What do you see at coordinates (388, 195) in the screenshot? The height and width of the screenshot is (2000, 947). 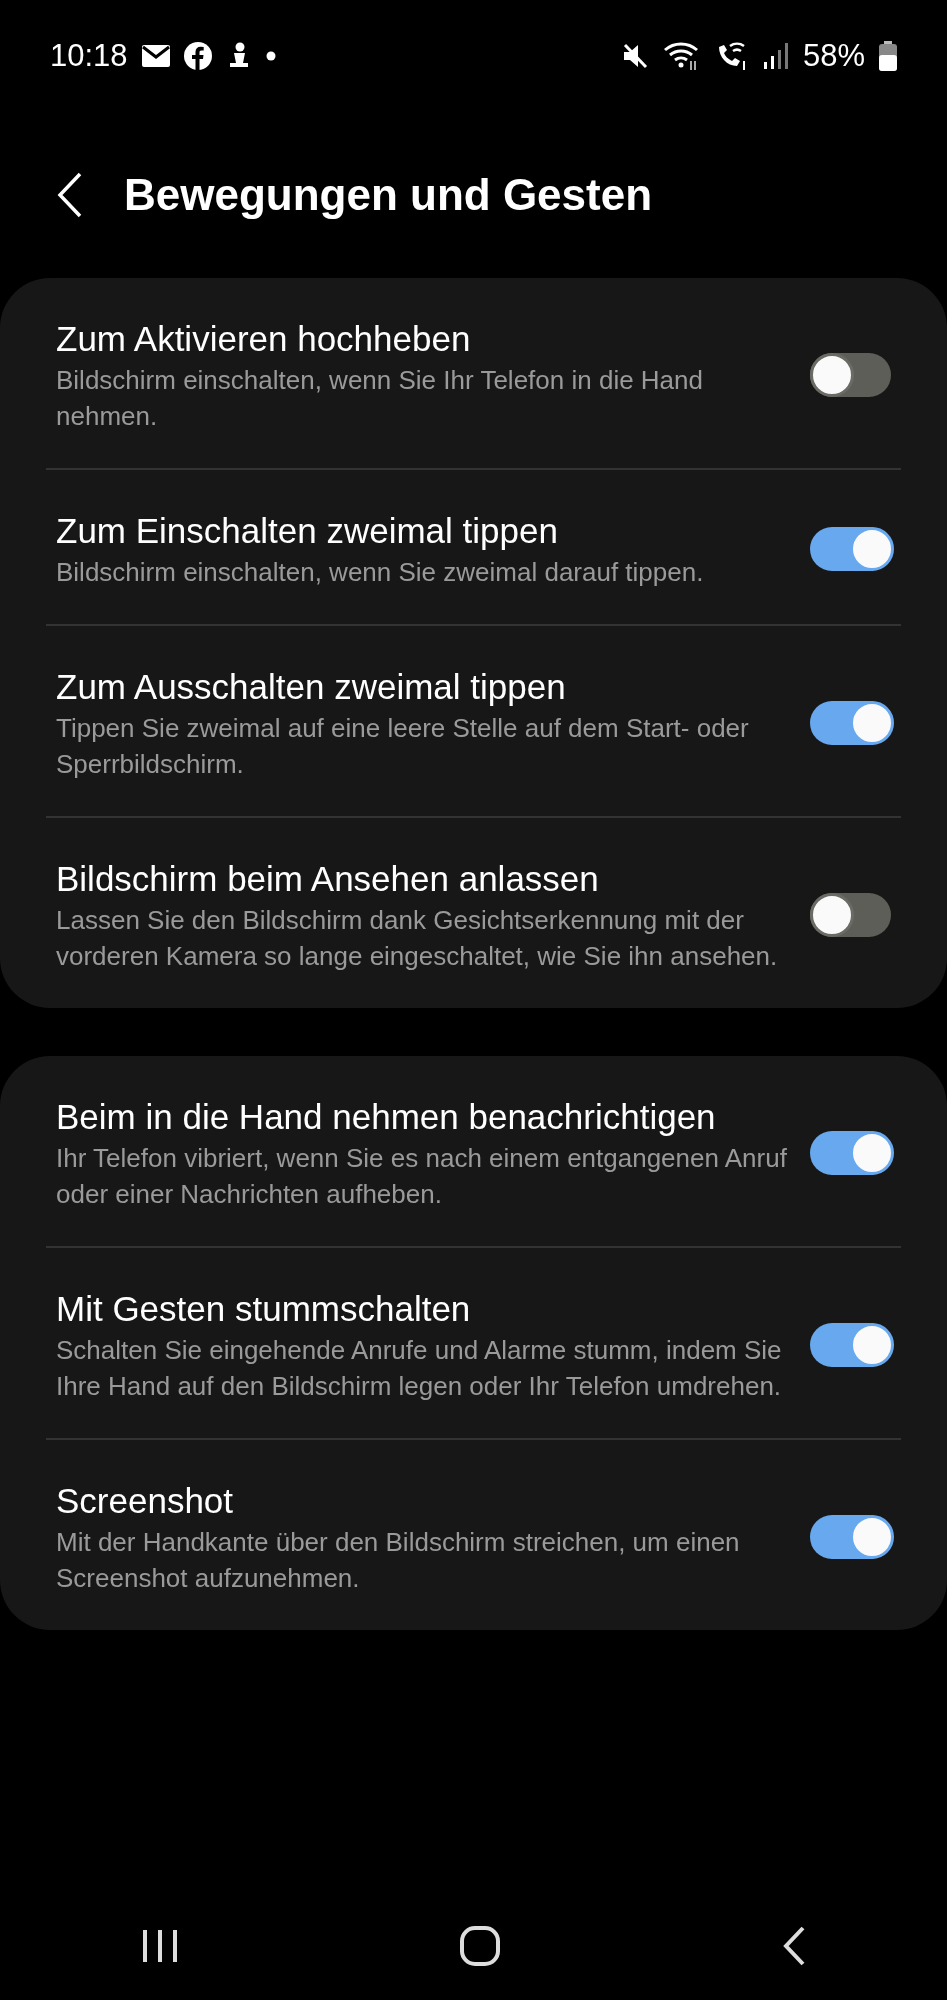 I see `page-title: Bewegungen und Gesten` at bounding box center [388, 195].